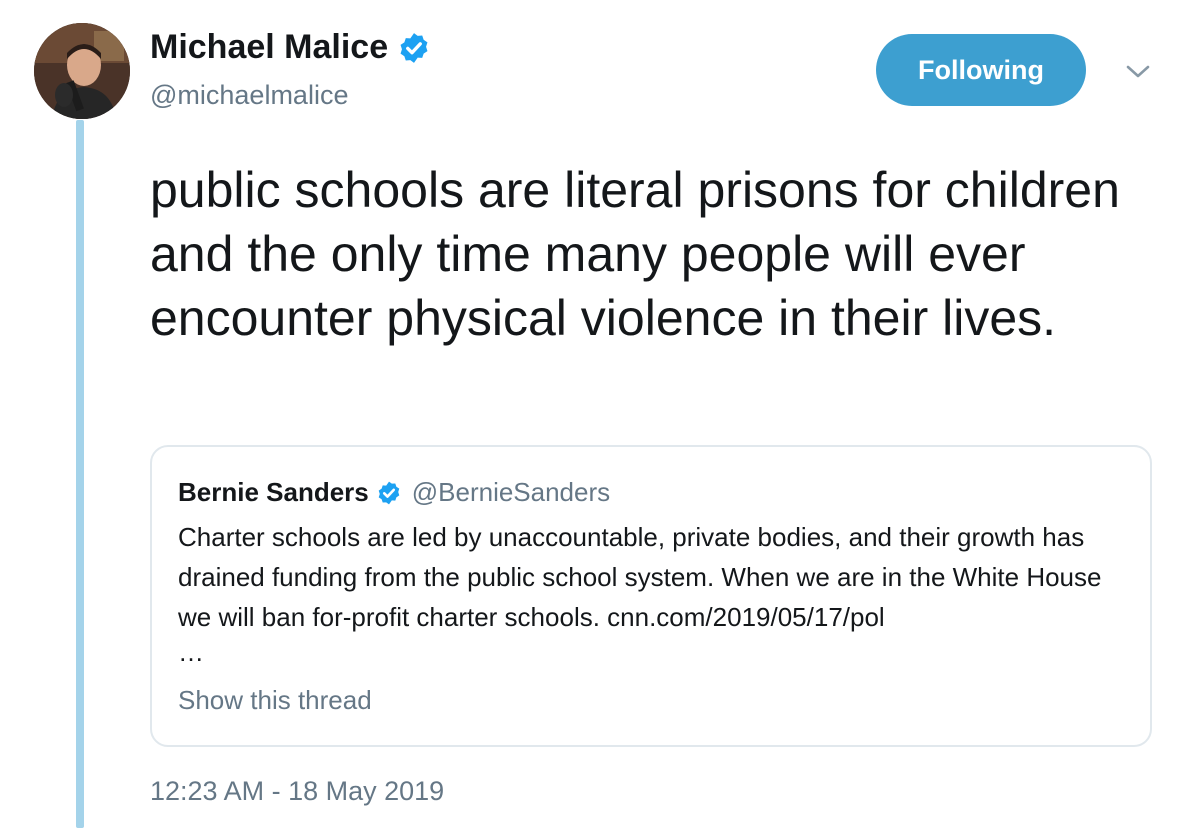  What do you see at coordinates (80, 474) in the screenshot?
I see `thread-line` at bounding box center [80, 474].